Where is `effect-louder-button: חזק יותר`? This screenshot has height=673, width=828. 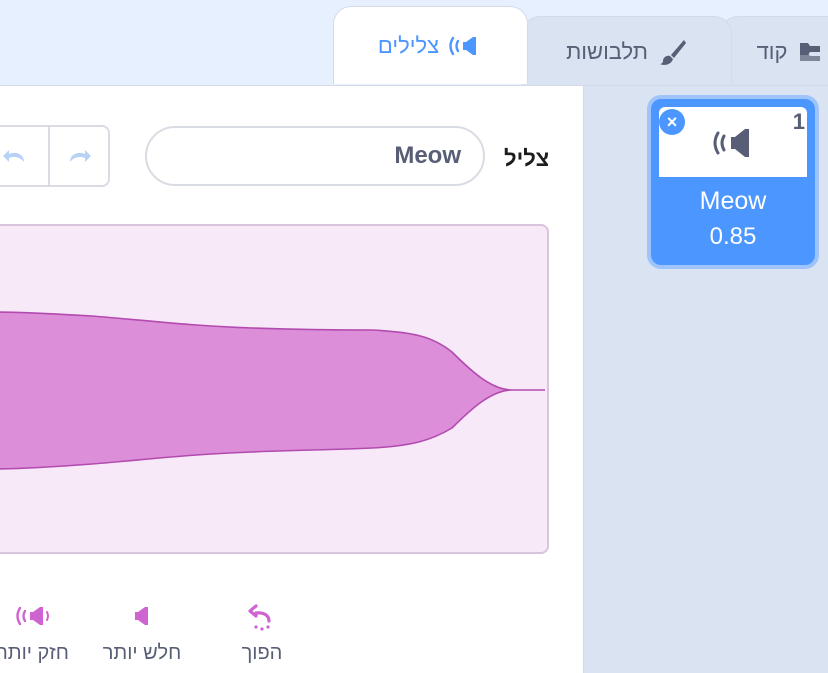 effect-louder-button: חזק יותר is located at coordinates (40, 631).